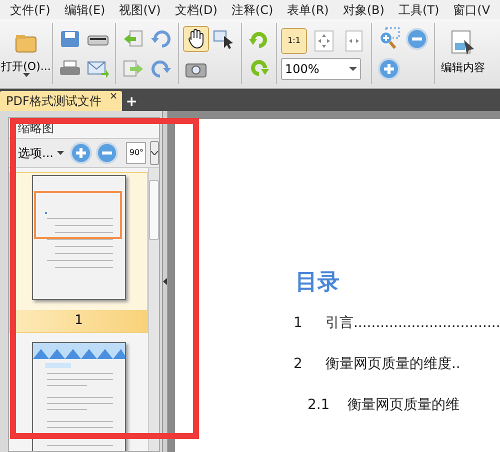 This screenshot has width=500, height=452. Describe the element at coordinates (298, 323) in the screenshot. I see `toc-number: 1` at that location.